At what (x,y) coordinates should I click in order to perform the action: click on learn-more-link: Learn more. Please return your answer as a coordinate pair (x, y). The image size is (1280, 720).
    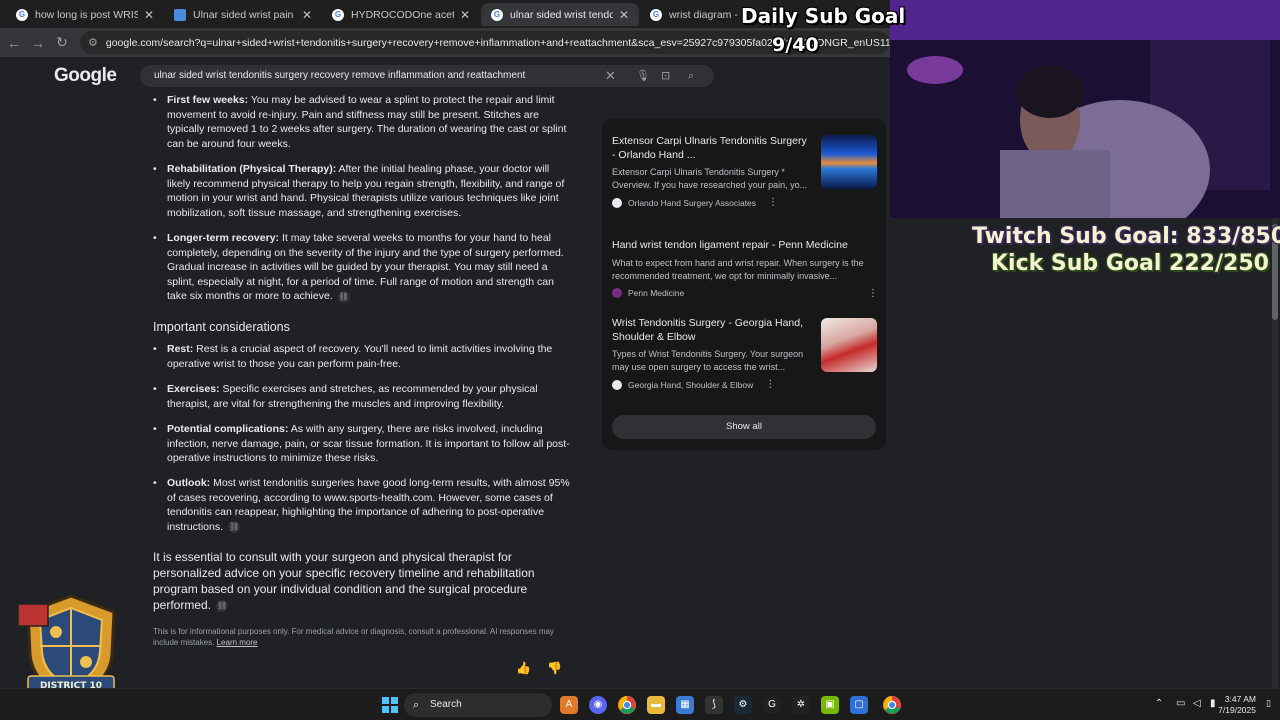
    Looking at the image, I should click on (237, 642).